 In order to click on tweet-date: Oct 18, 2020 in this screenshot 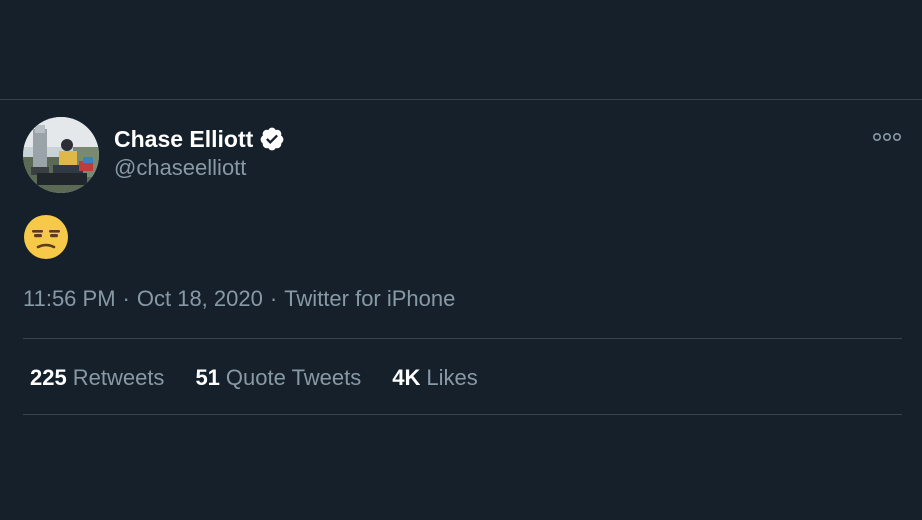, I will do `click(200, 298)`.